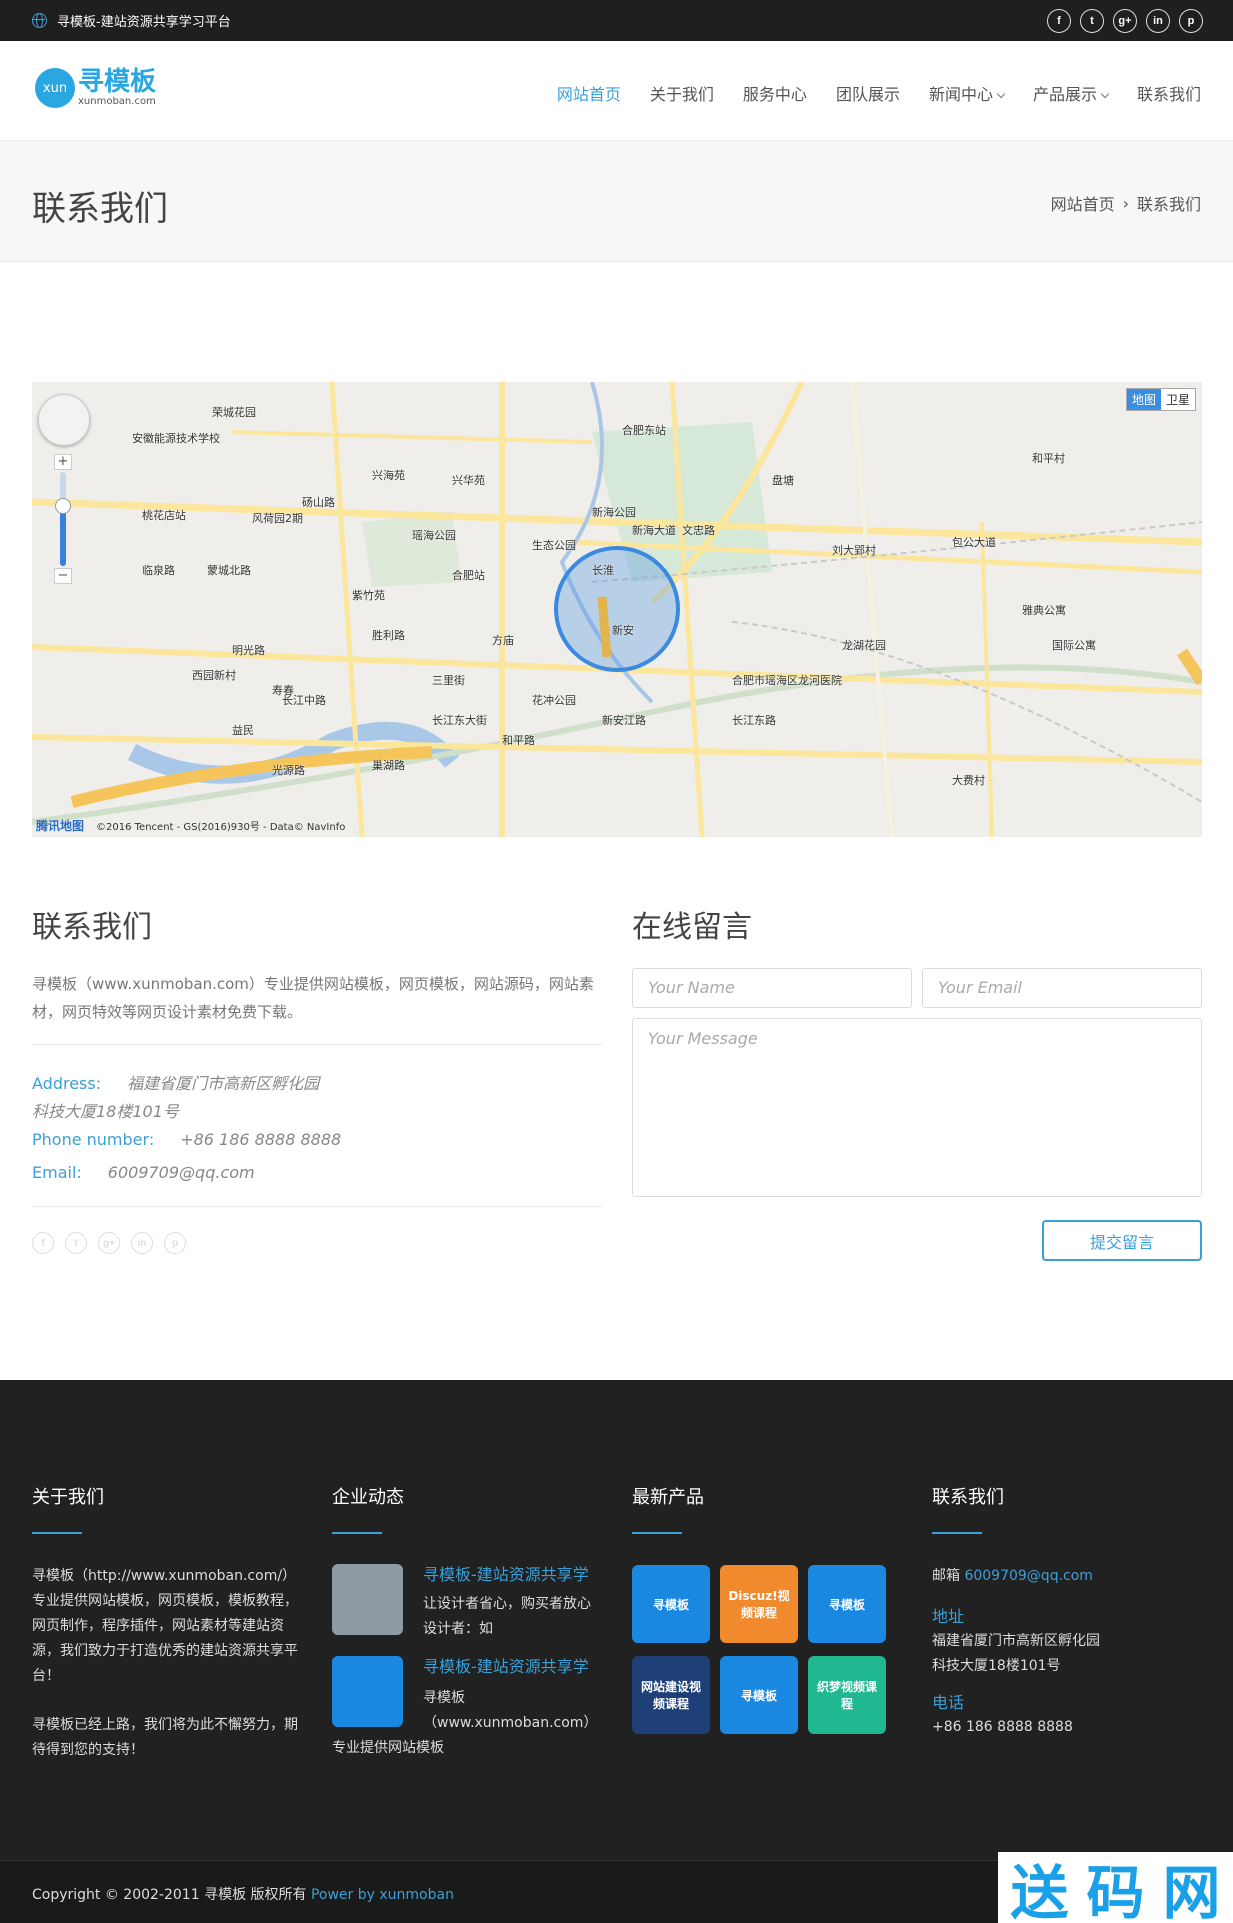 The height and width of the screenshot is (1923, 1233). I want to click on logo-domain: xunmoban.com, so click(117, 101).